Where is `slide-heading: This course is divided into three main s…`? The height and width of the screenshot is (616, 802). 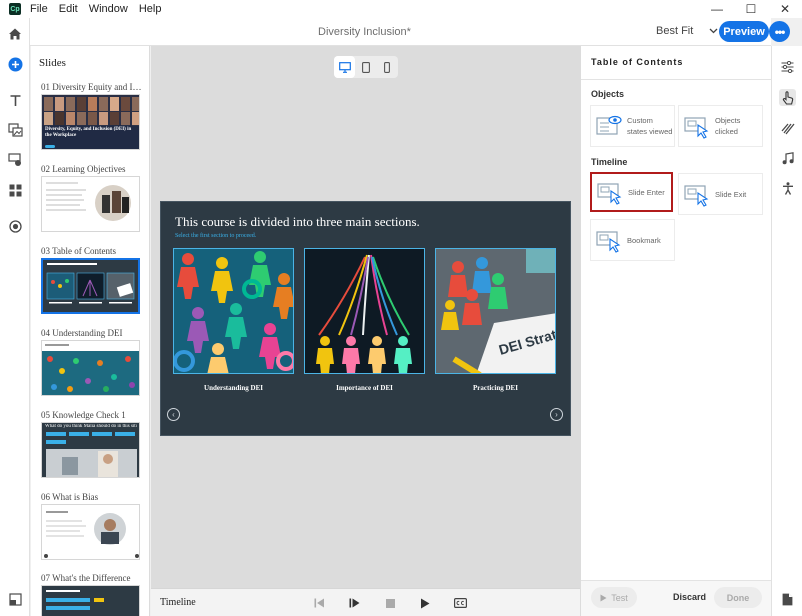 slide-heading: This course is divided into three main s… is located at coordinates (297, 221).